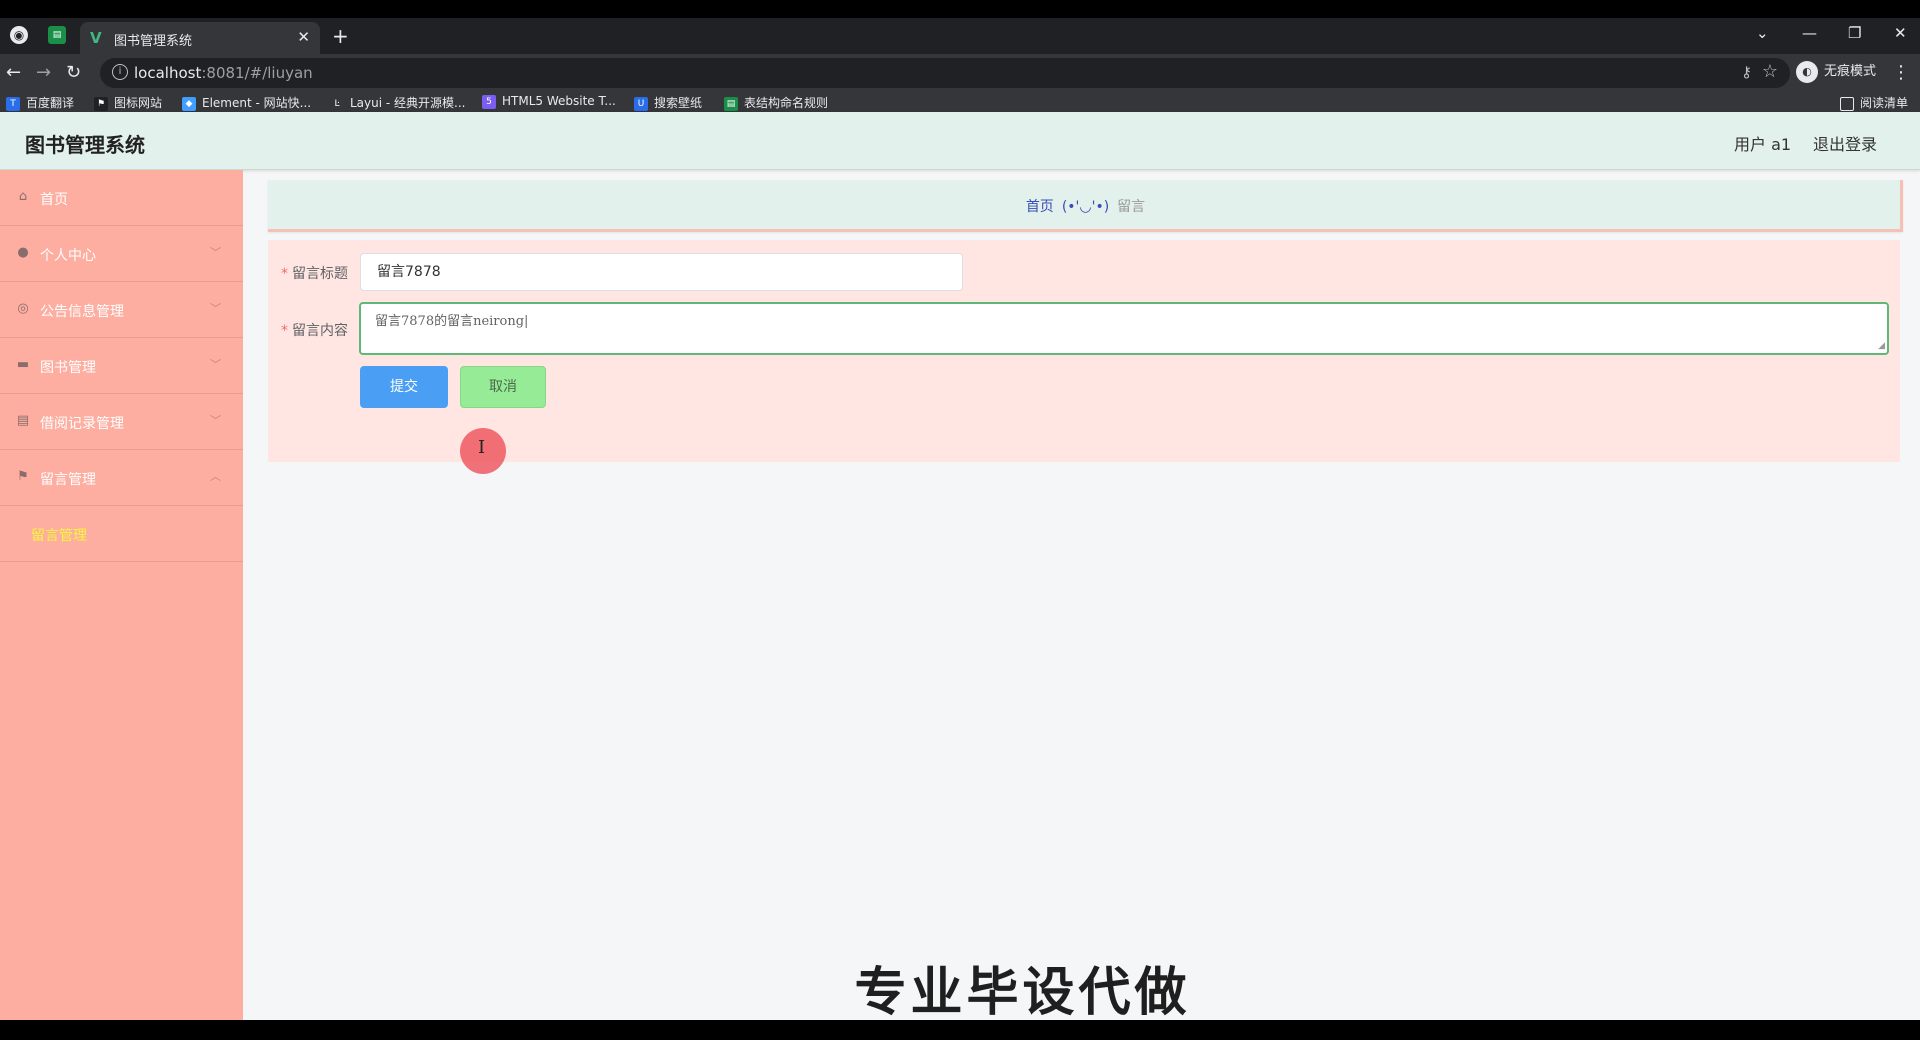 The image size is (1920, 1040). I want to click on home-icon: ⌂, so click(23, 196).